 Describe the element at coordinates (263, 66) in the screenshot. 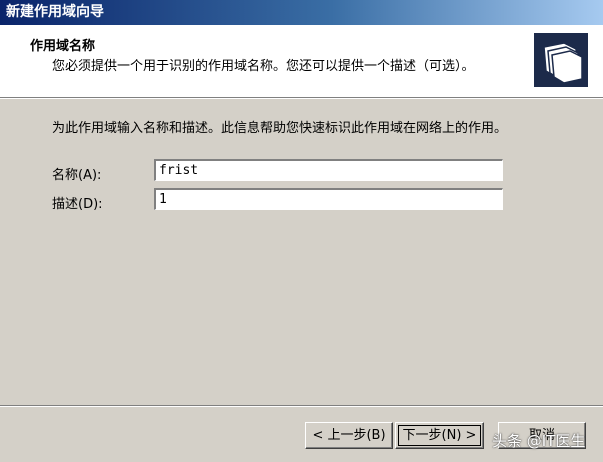

I see `page-subtitle: 您必须提供一个用于识别的作用域名称。您还可以提供一个描述（可选）。` at that location.